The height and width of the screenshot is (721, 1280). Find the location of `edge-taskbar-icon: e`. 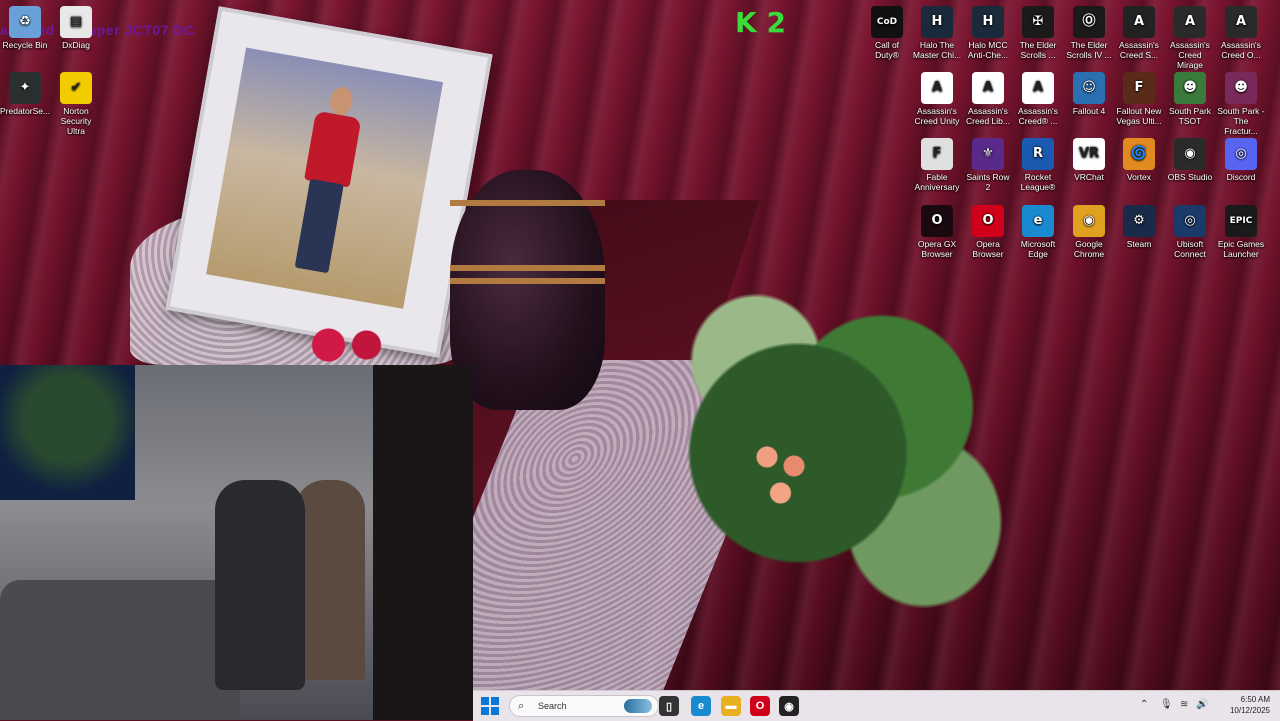

edge-taskbar-icon: e is located at coordinates (701, 706).